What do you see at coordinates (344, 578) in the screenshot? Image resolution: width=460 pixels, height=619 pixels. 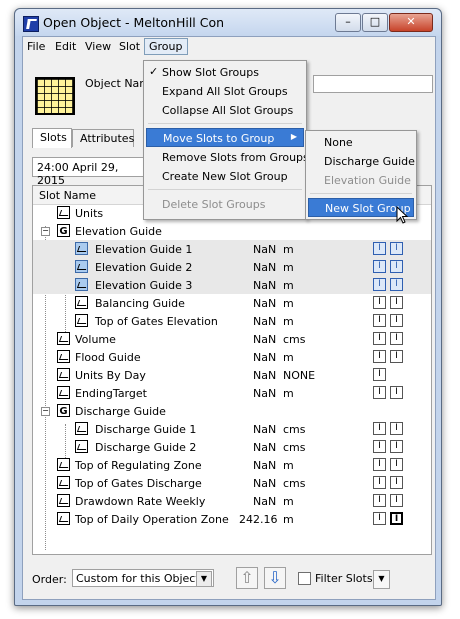 I see `filter-slots-label: Filter Slots` at bounding box center [344, 578].